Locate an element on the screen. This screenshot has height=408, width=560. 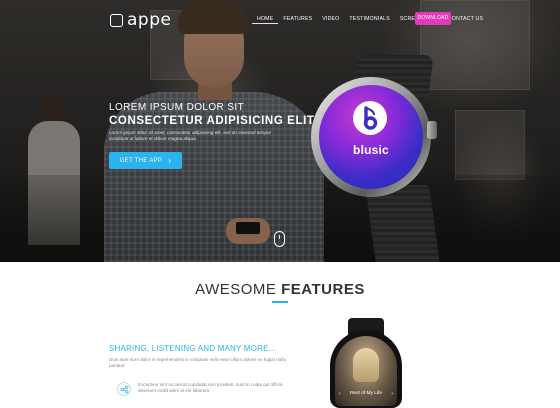
track-title: Rest of My Life is located at coordinates (366, 393).